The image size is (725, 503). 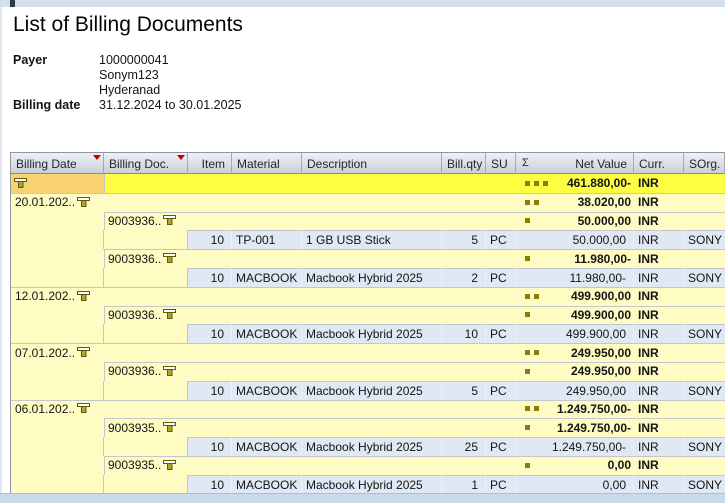 I want to click on column-header-description: Description, so click(x=372, y=163).